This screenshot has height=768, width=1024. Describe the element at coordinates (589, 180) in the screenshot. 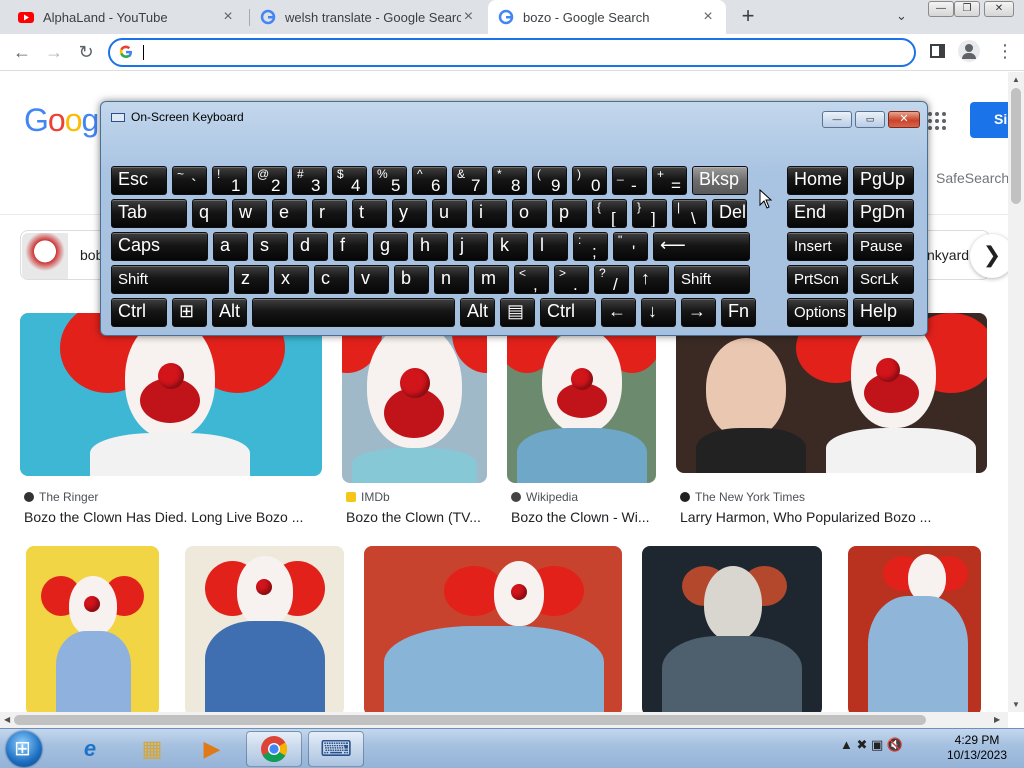

I see `key-0: ) 0` at that location.